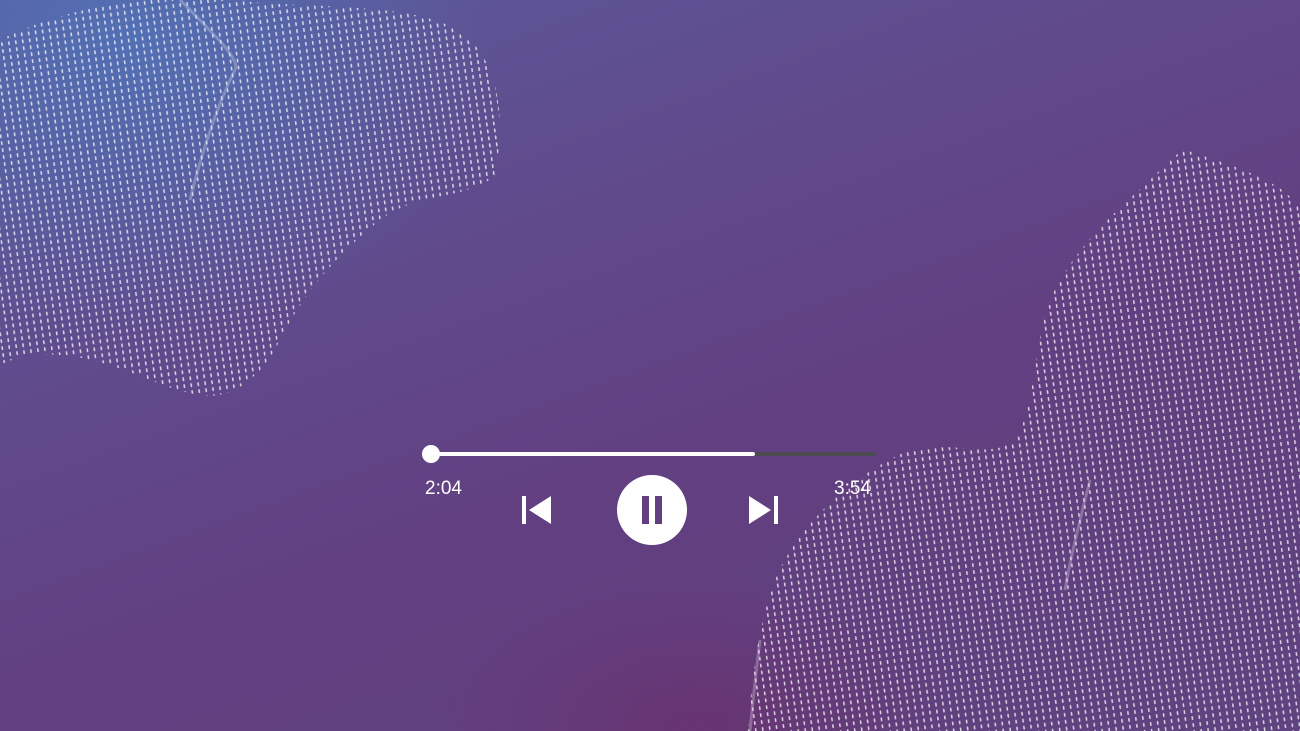  What do you see at coordinates (593, 454) in the screenshot?
I see `progress-fill` at bounding box center [593, 454].